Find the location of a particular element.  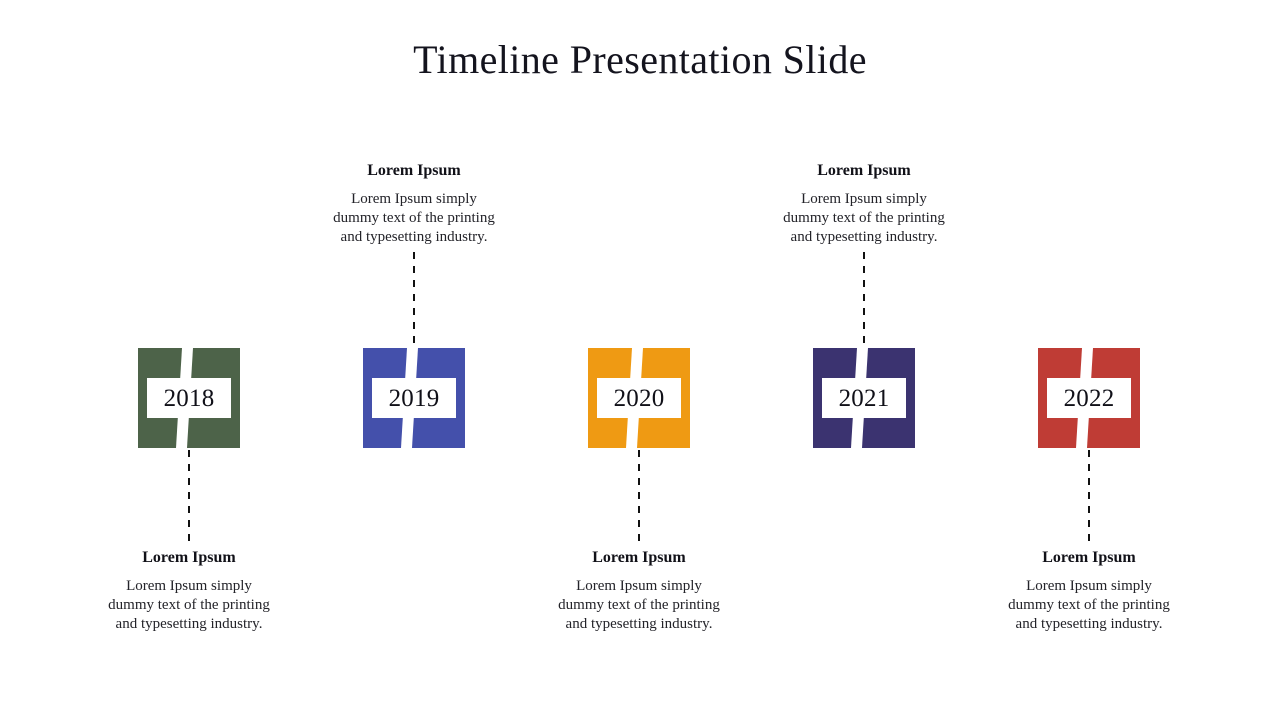

milestone-marker-icon: 2018 is located at coordinates (189, 398).